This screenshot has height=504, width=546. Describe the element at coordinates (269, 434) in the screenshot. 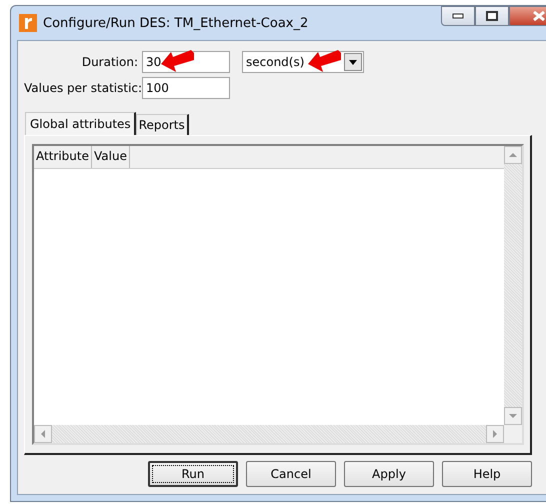

I see `horizontal-scrollbar` at that location.